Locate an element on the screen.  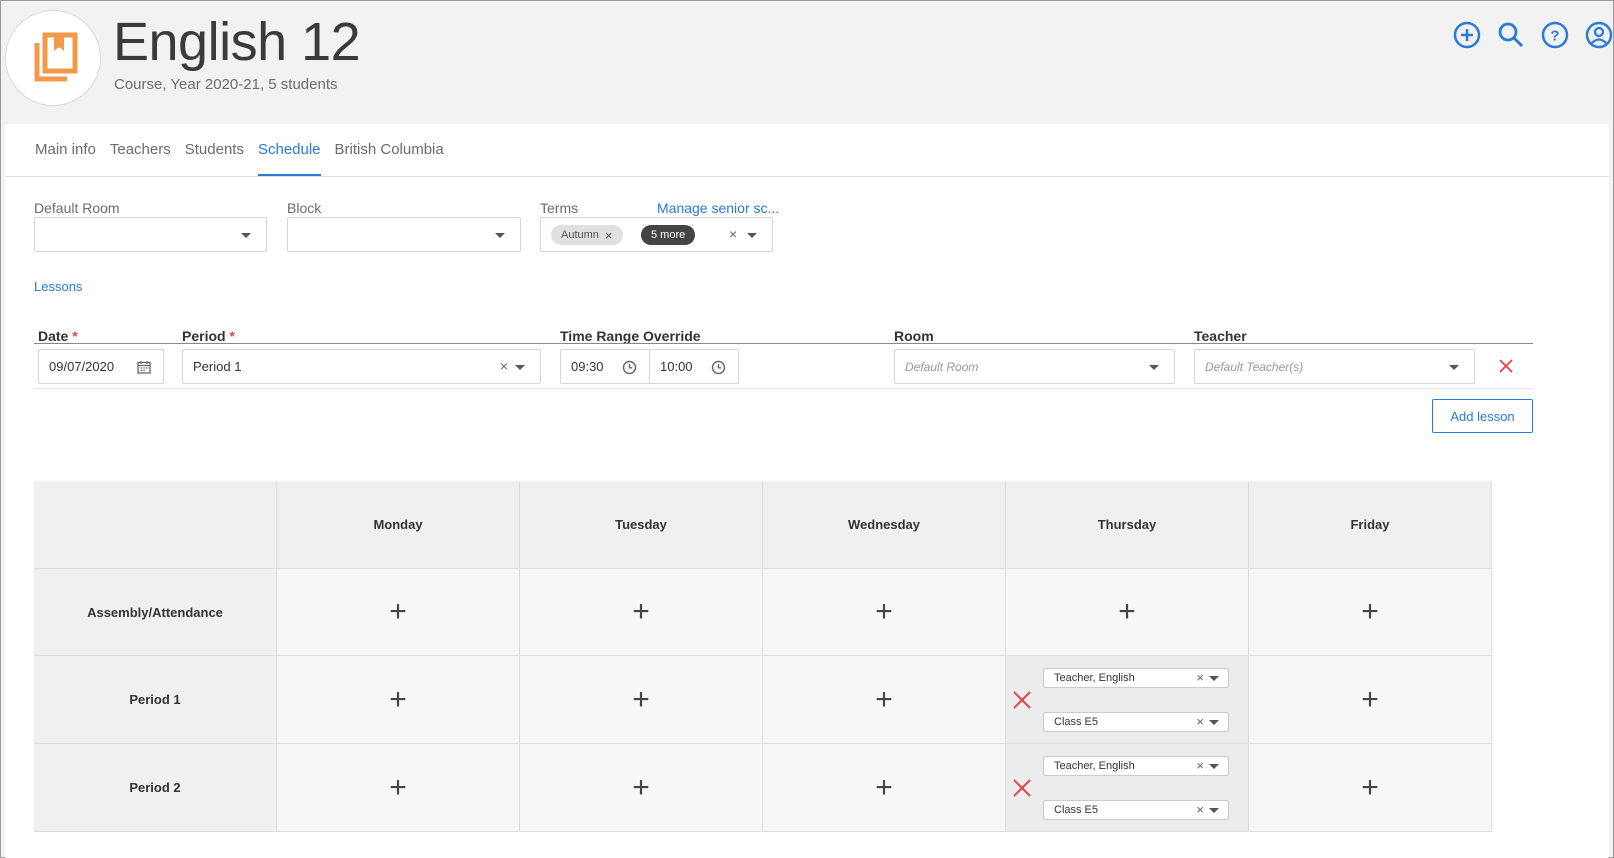
row-header-assembly: Assembly/Attendance is located at coordinates (155, 612).